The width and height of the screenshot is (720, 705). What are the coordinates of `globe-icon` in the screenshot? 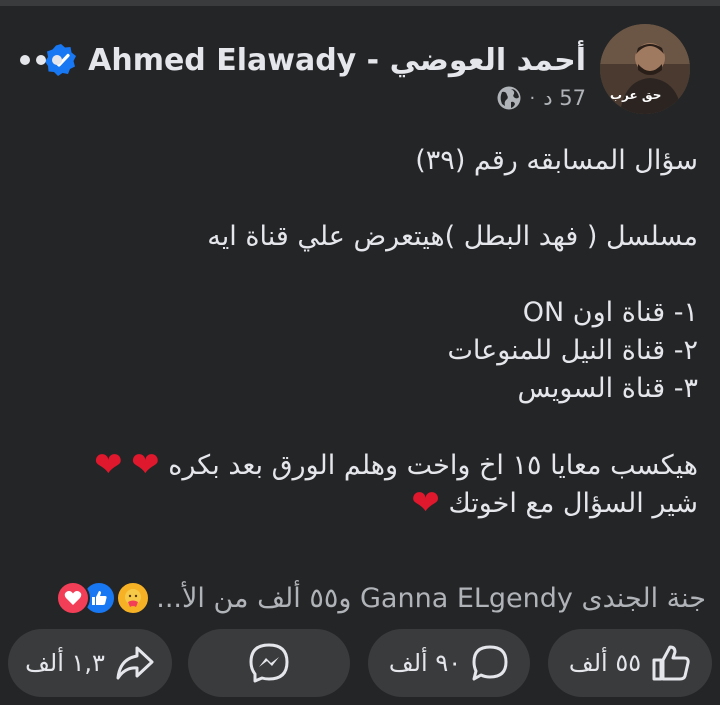 It's located at (509, 98).